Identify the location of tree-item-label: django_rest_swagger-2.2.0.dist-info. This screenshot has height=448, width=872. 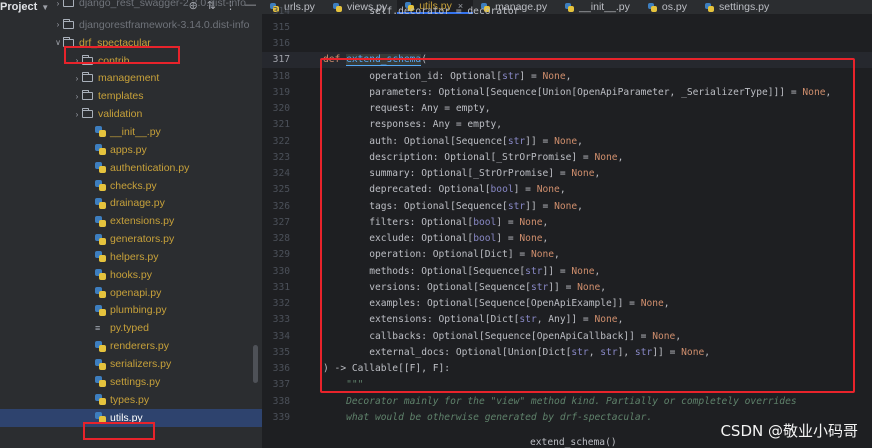
(162, 4).